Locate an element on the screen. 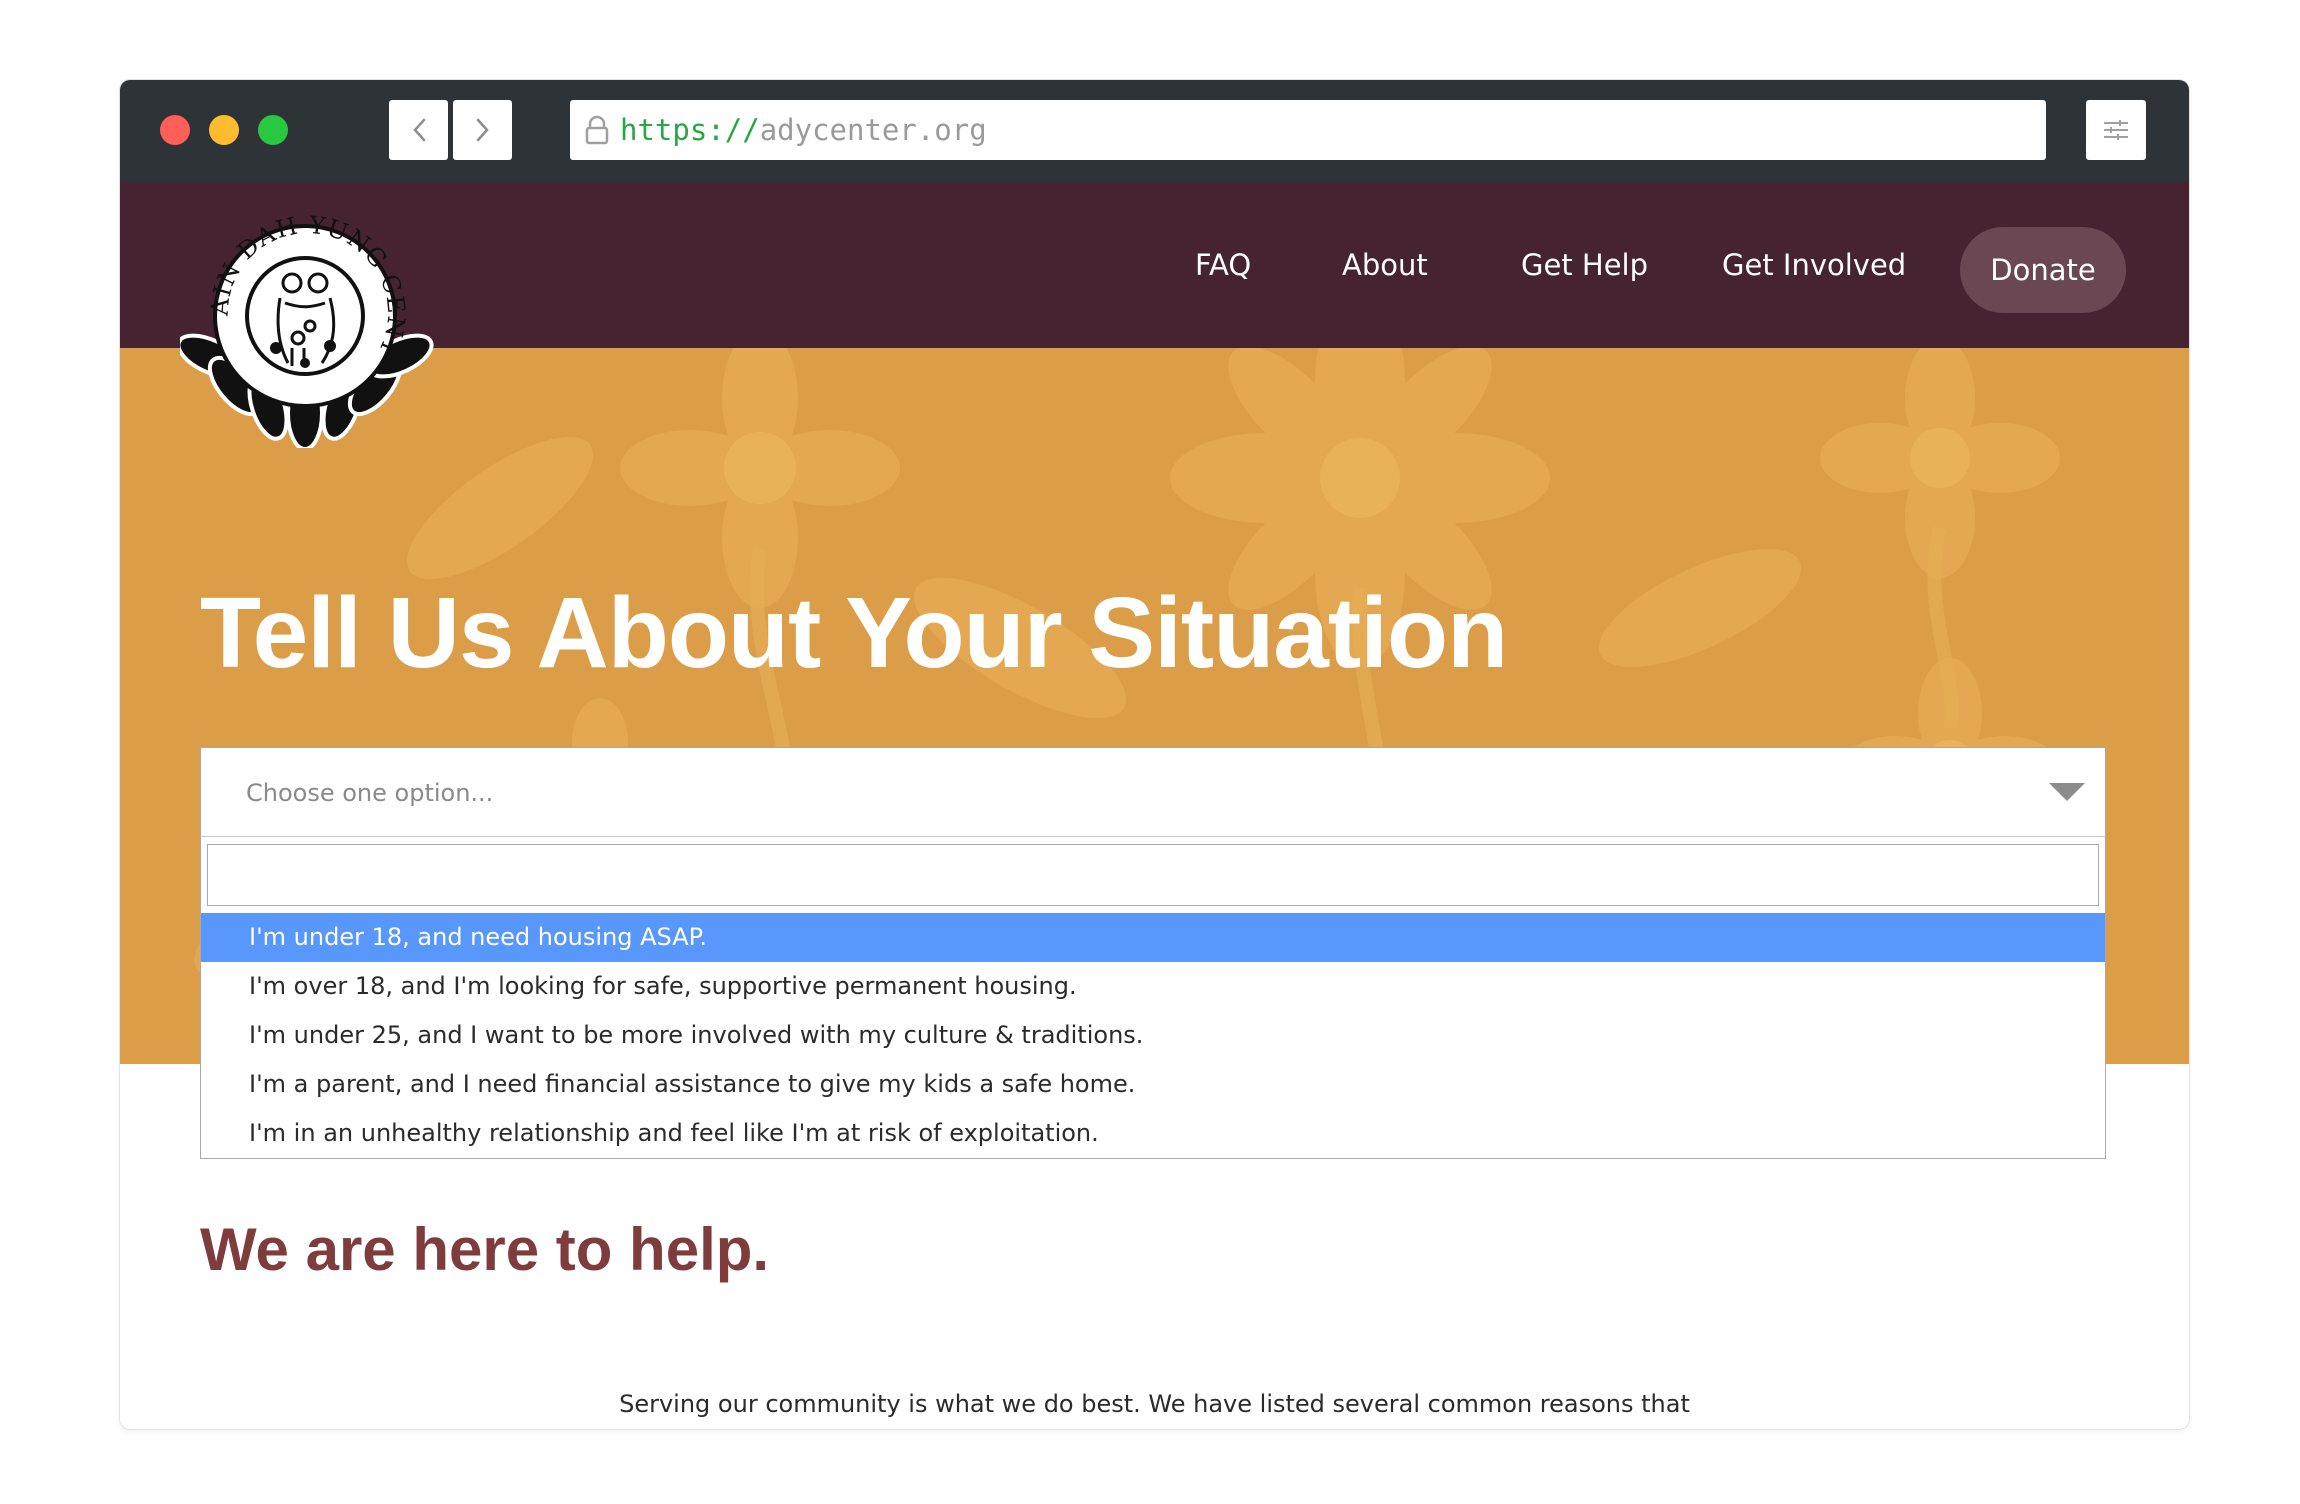 Image resolution: width=2300 pixels, height=1504 pixels. nav-faq: FAQ is located at coordinates (1223, 265).